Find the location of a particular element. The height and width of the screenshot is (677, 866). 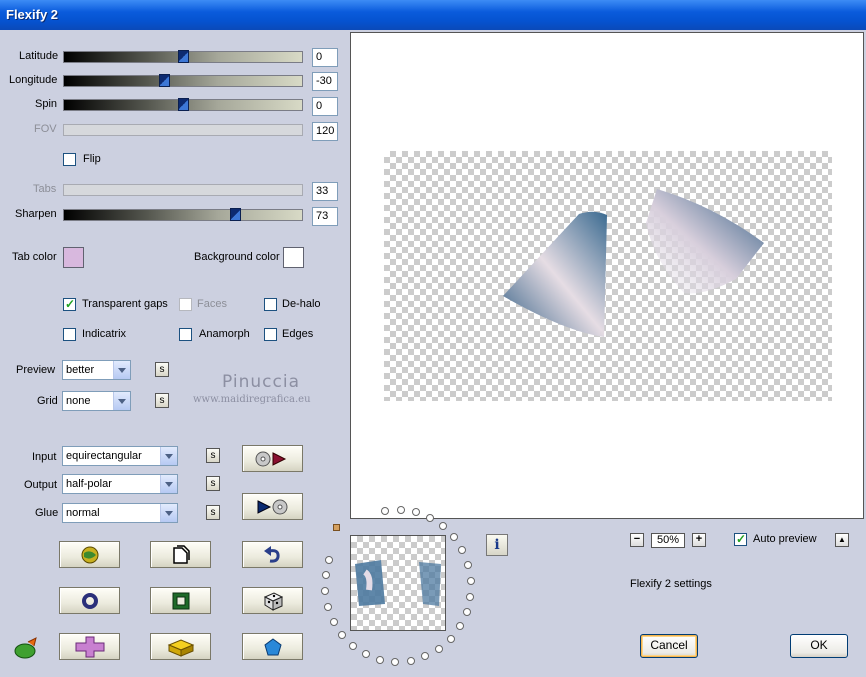

output-select: half-polar is located at coordinates (120, 484).